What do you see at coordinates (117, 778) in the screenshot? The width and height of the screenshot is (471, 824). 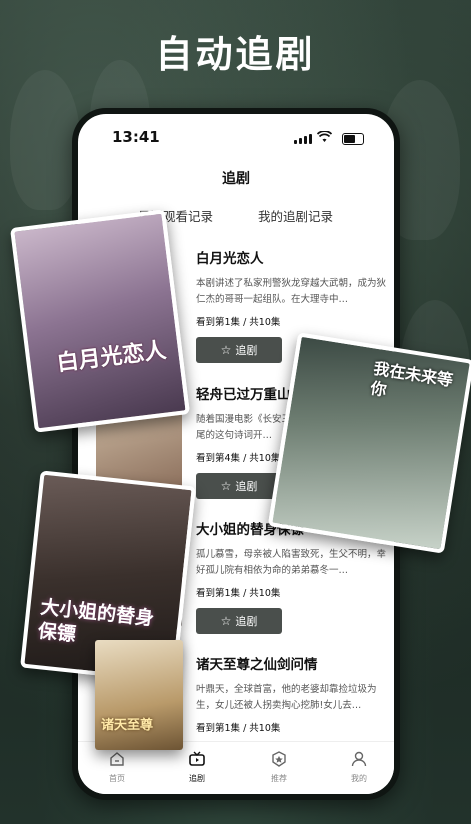 I see `nav-home-label: 首页` at bounding box center [117, 778].